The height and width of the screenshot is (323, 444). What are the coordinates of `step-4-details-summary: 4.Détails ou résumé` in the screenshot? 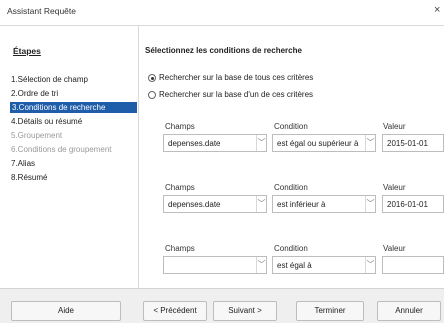 It's located at (46, 121).